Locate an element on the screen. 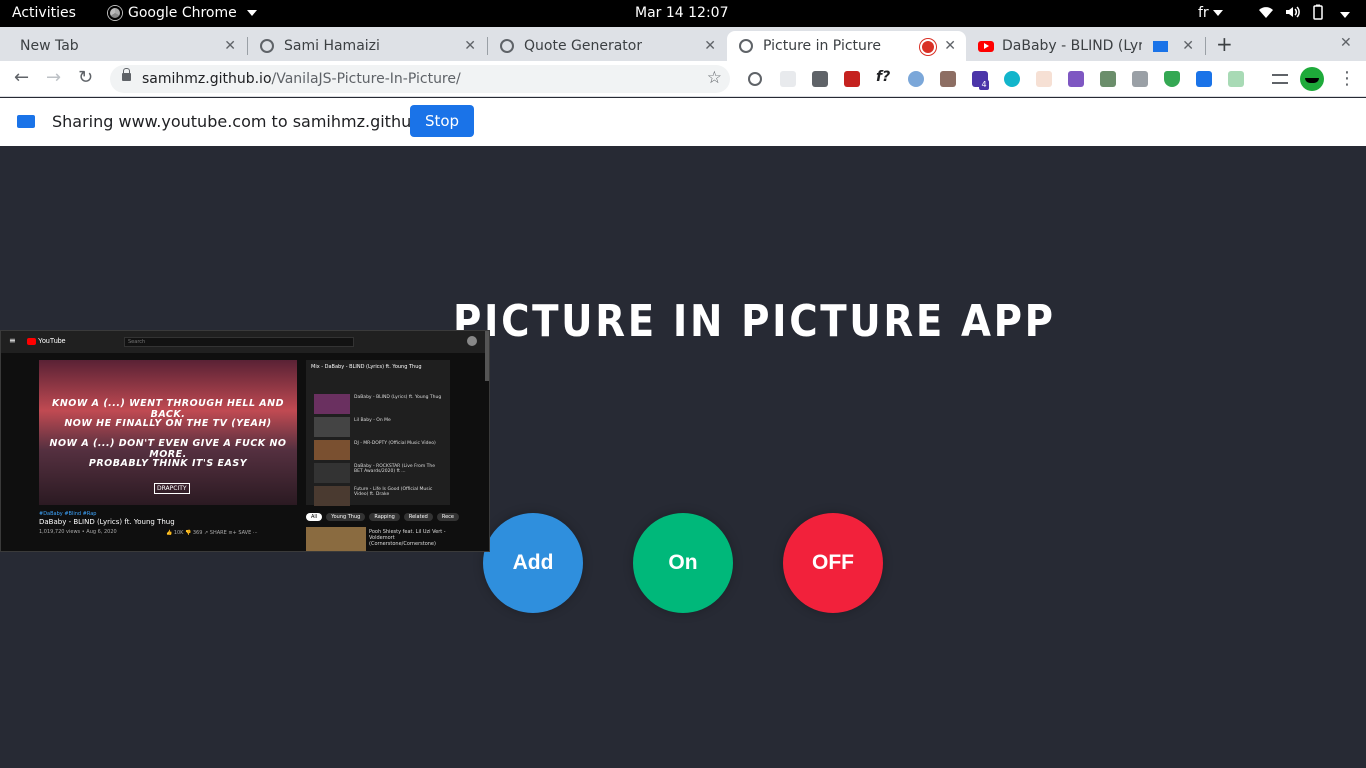 This screenshot has height=768, width=1366. tab-picture-in-picture: Picture in Picture ✕ is located at coordinates (846, 46).